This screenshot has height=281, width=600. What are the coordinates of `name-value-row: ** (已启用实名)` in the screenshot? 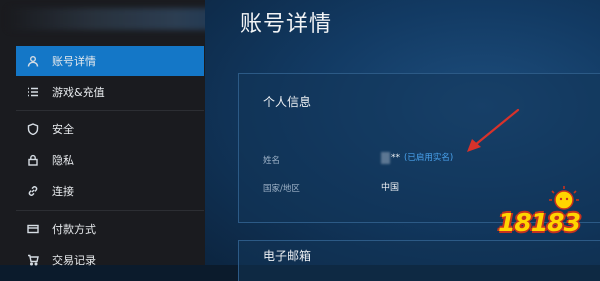 It's located at (417, 157).